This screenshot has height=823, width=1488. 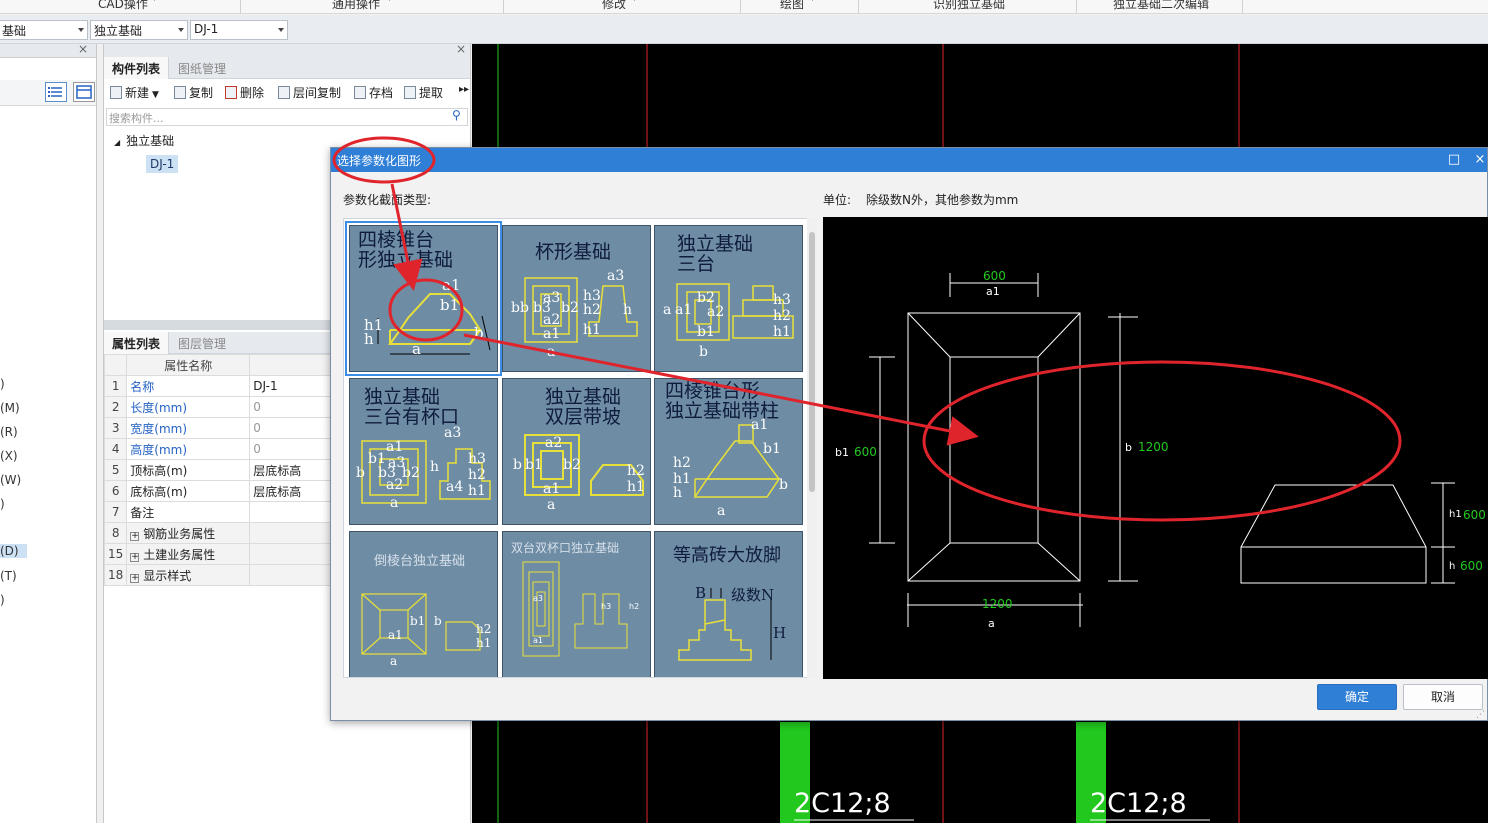 What do you see at coordinates (942, 200) in the screenshot?
I see `unit-text: 除级数N外，其他参数为mm` at bounding box center [942, 200].